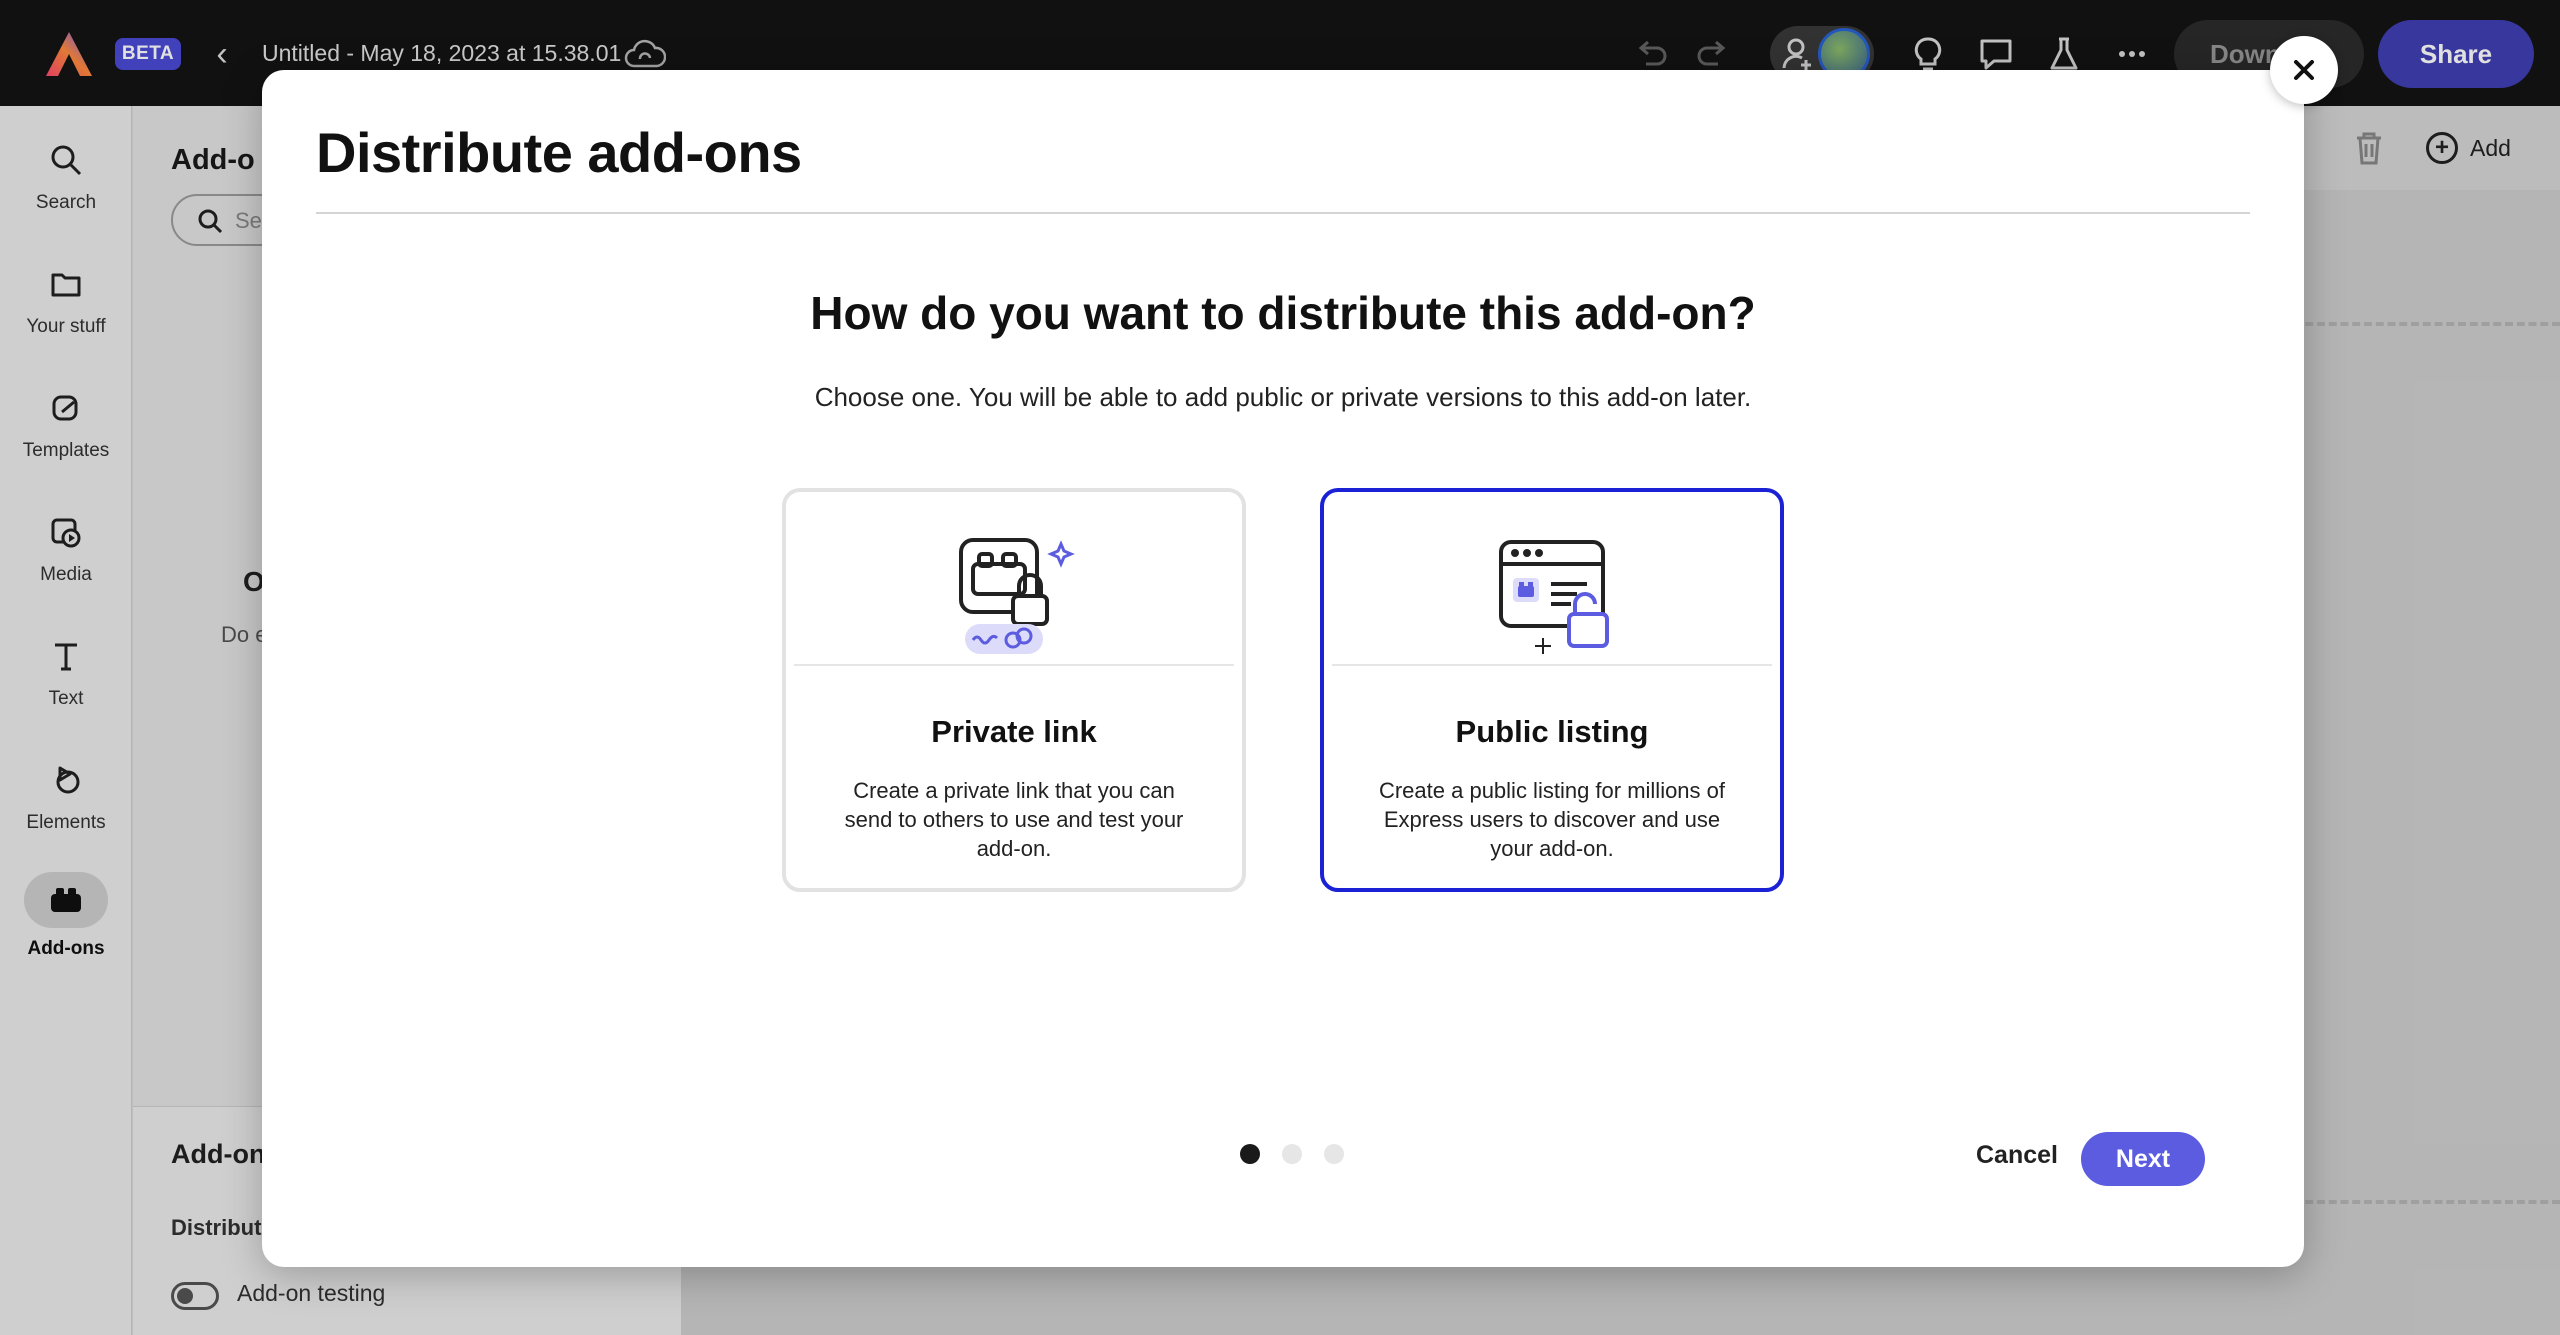  Describe the element at coordinates (1552, 731) in the screenshot. I see `card-title: Public listing` at that location.